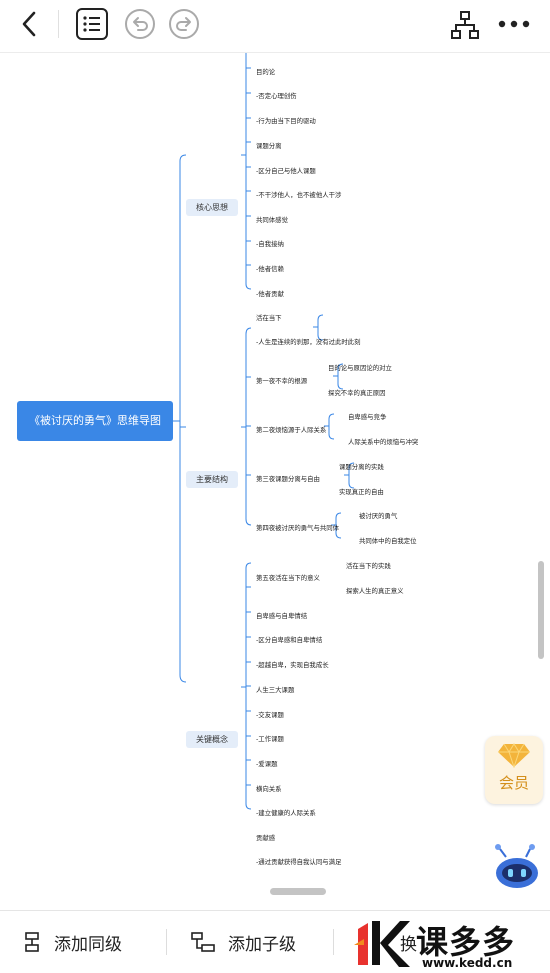 The width and height of the screenshot is (550, 973). Describe the element at coordinates (272, 220) in the screenshot. I see `leaf-node: 共同体感觉` at that location.